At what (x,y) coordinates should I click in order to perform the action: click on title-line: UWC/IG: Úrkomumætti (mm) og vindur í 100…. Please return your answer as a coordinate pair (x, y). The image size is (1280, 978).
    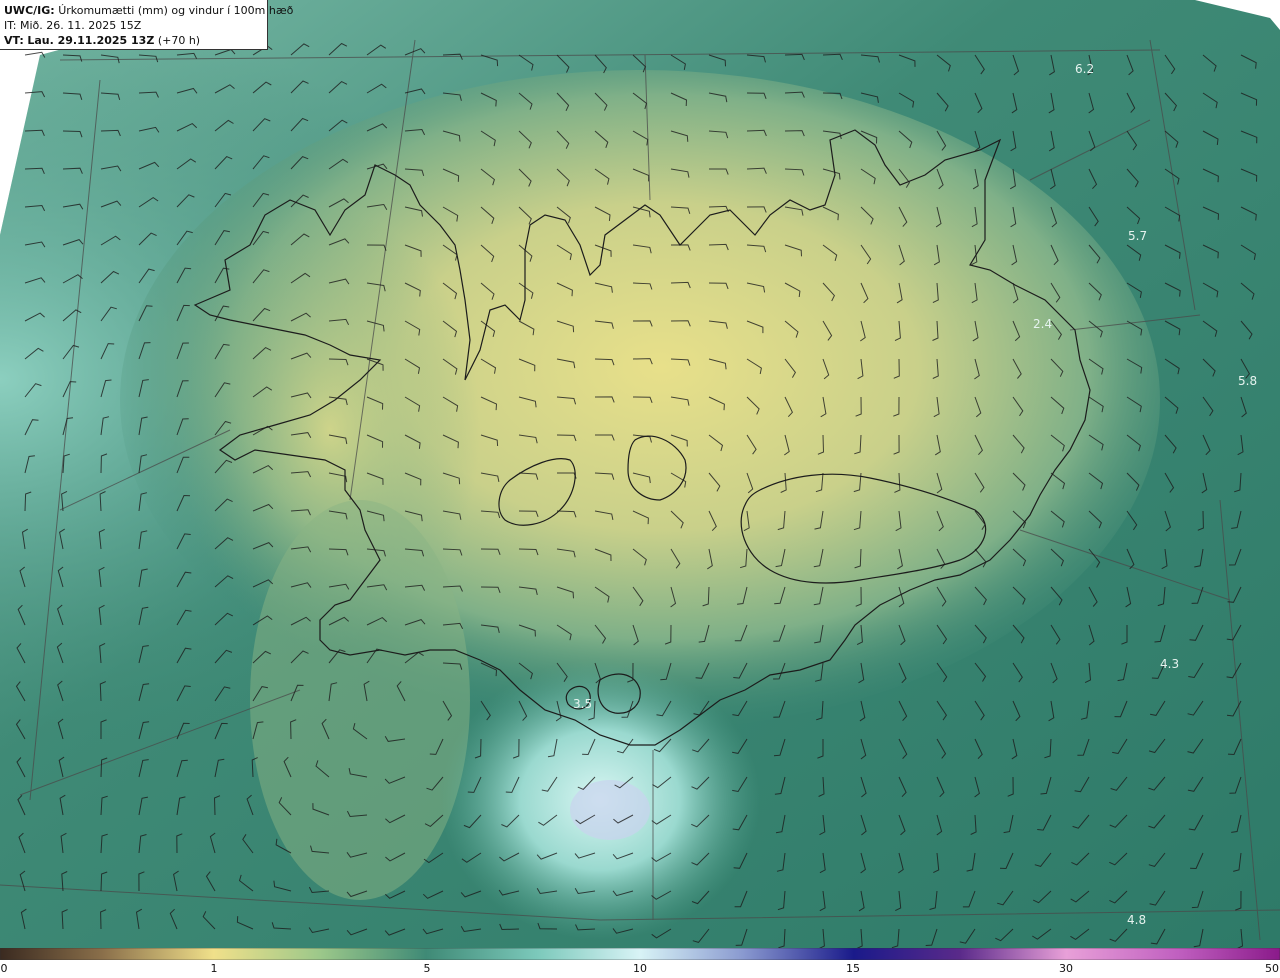
    Looking at the image, I should click on (148, 10).